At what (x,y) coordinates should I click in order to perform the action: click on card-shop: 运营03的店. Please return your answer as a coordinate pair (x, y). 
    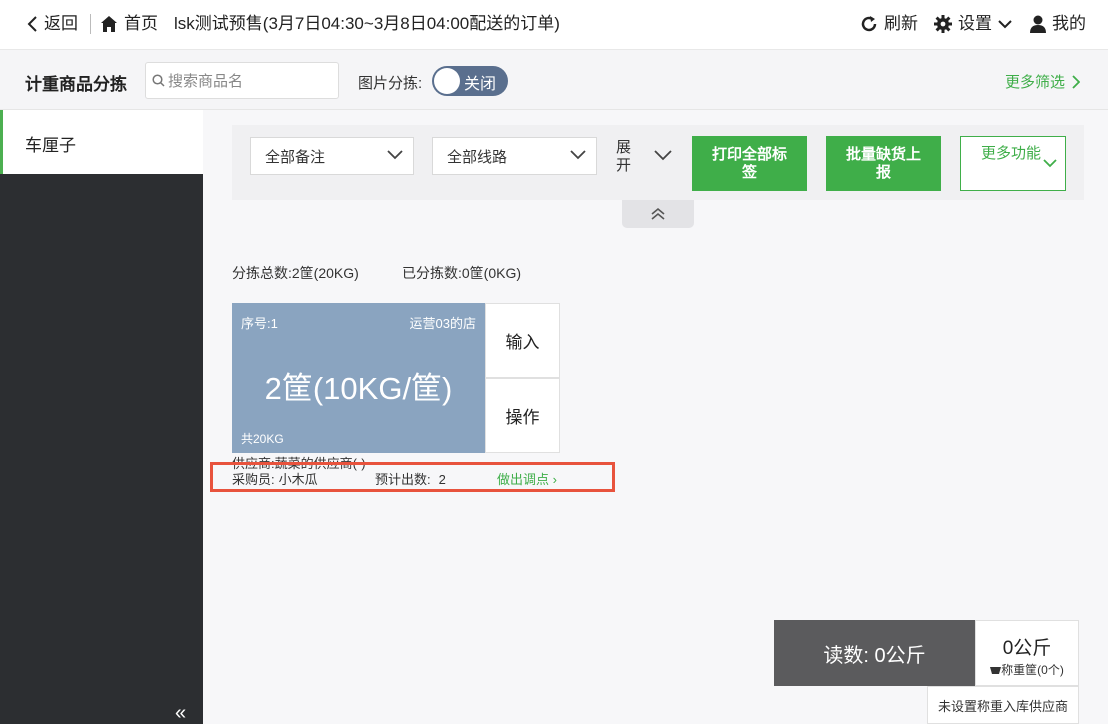
    Looking at the image, I should click on (442, 323).